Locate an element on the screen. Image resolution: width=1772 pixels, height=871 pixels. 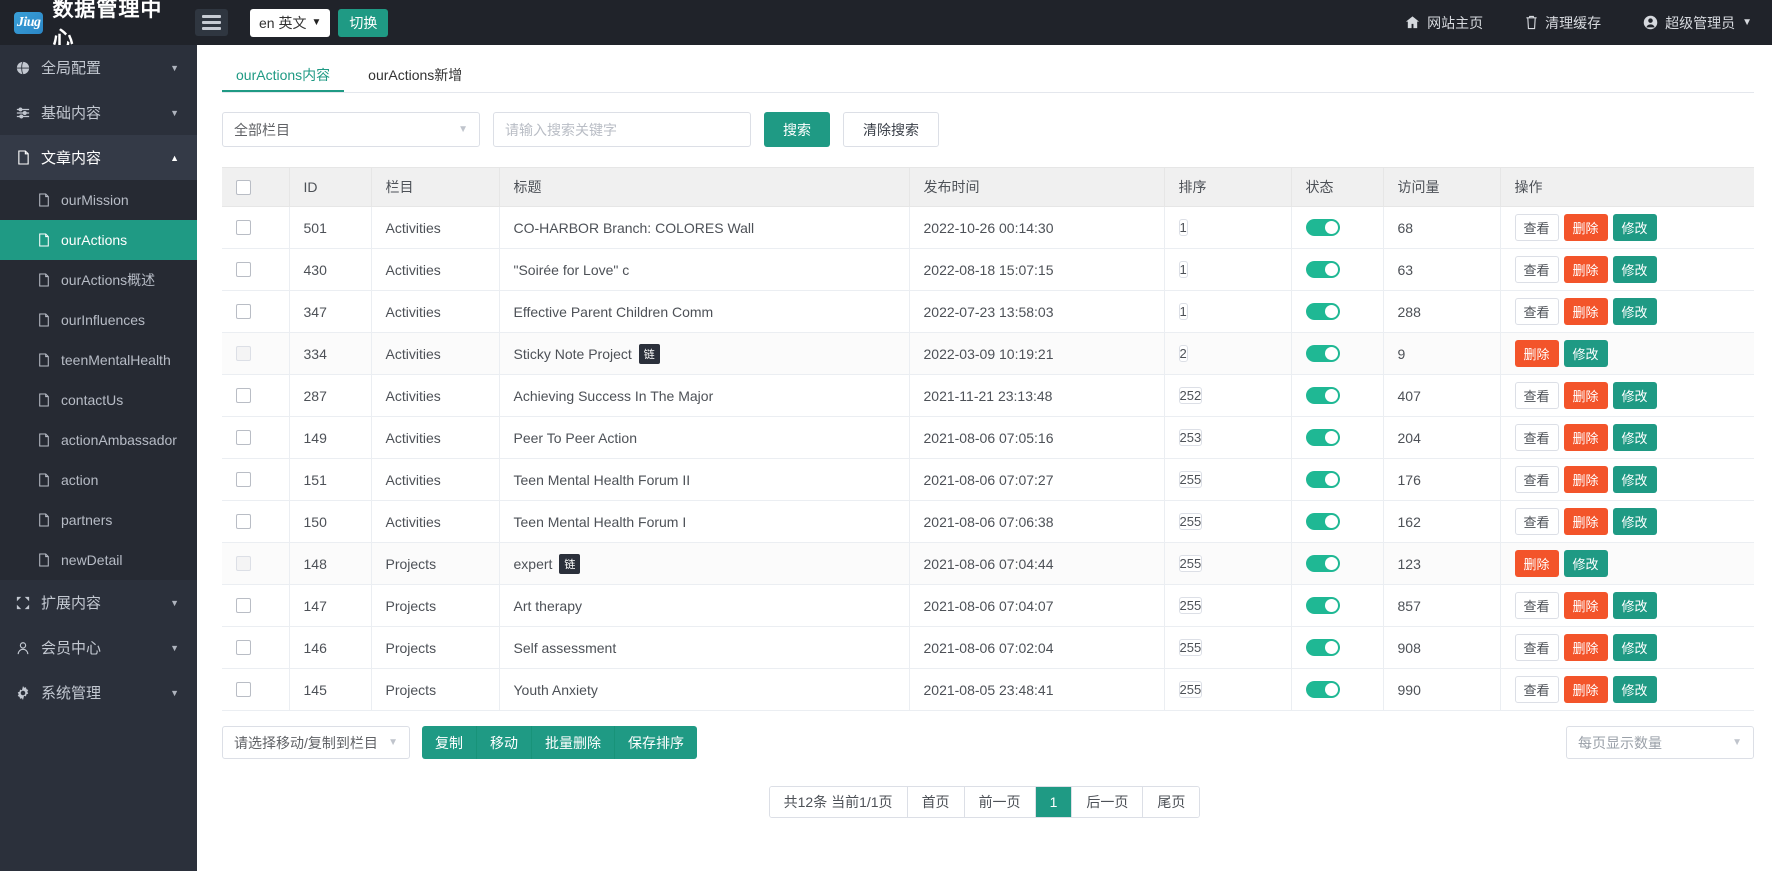
sidebar-item-ourmission: ourMission is located at coordinates (98, 200).